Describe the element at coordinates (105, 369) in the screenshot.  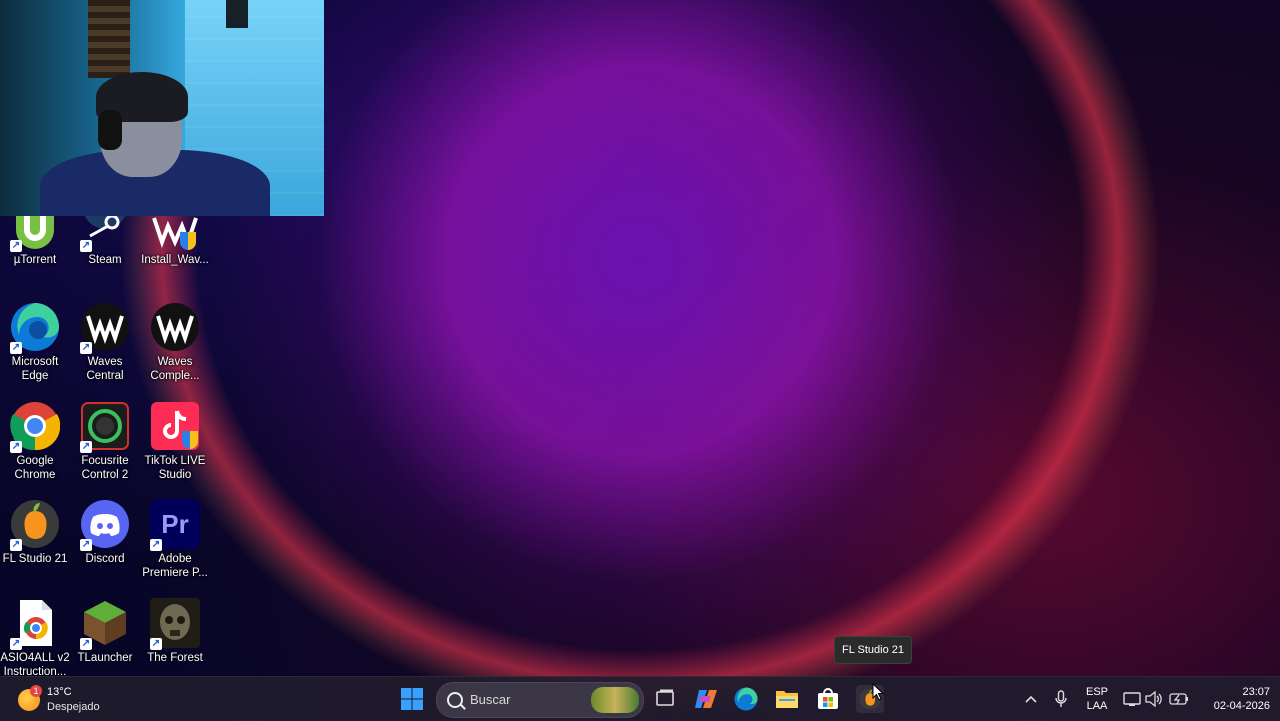
I see `desktop-icon-label: Waves Central` at that location.